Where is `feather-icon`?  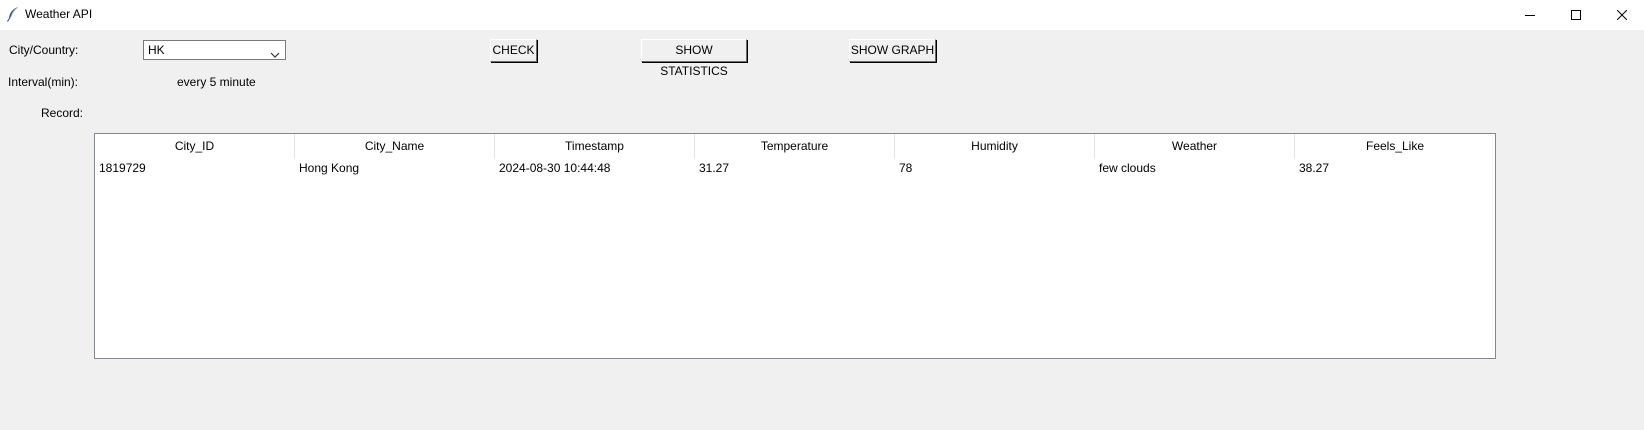 feather-icon is located at coordinates (13, 14).